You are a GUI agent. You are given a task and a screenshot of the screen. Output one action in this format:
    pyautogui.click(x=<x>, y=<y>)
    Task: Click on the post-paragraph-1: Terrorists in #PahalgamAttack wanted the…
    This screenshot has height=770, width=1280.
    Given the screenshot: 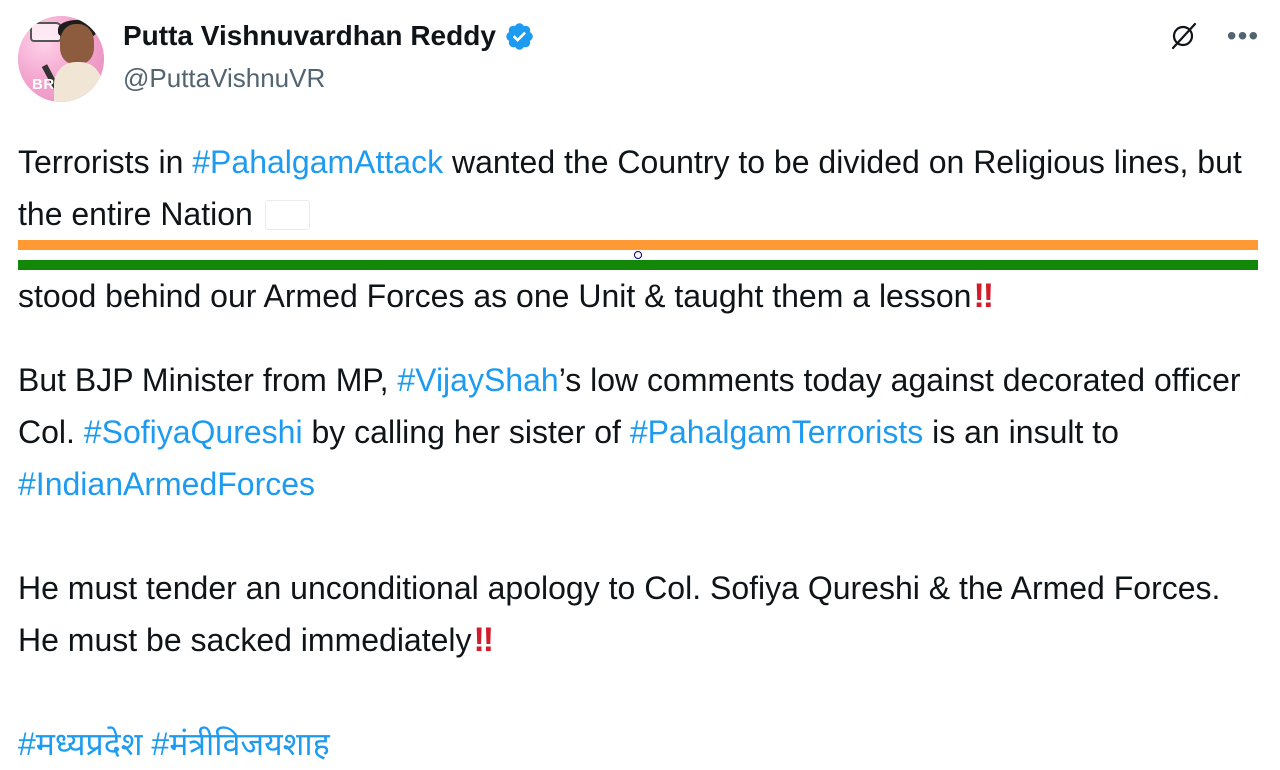 What is the action you would take?
    pyautogui.click(x=638, y=188)
    